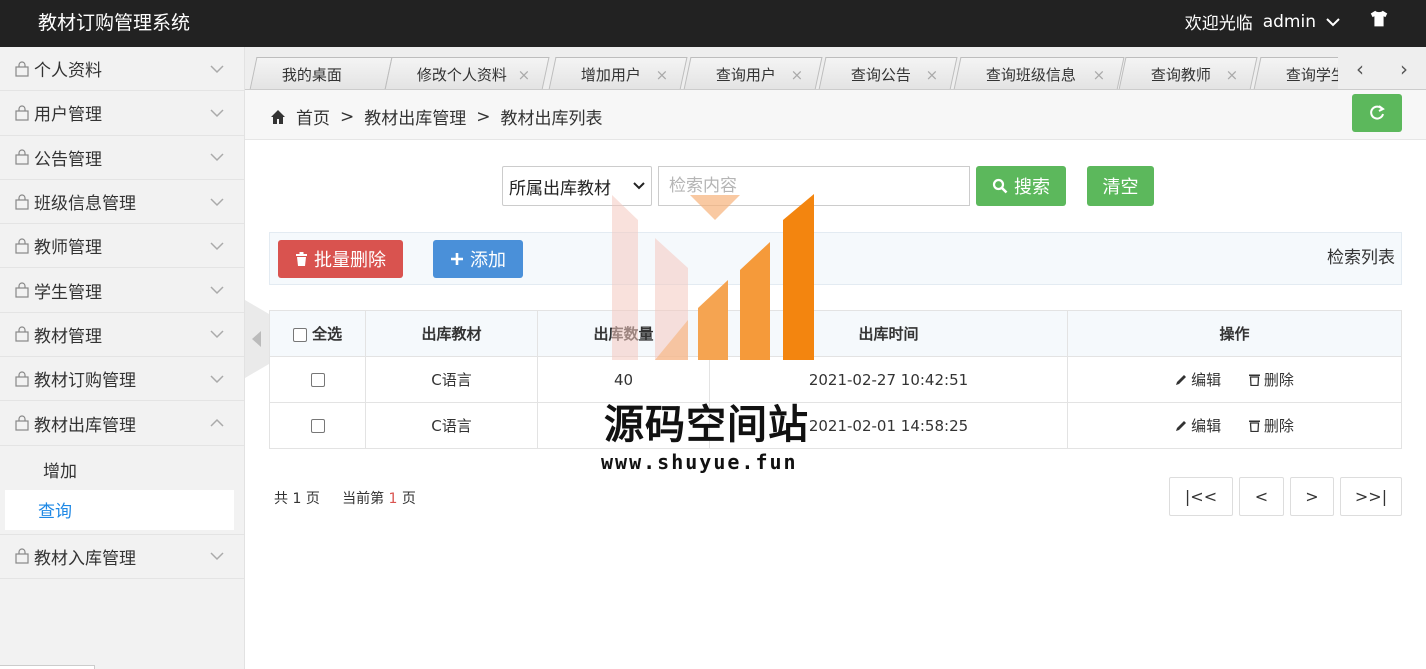 This screenshot has width=1426, height=669. What do you see at coordinates (415, 116) in the screenshot?
I see `breadcrumb-section: 教材出库管理` at bounding box center [415, 116].